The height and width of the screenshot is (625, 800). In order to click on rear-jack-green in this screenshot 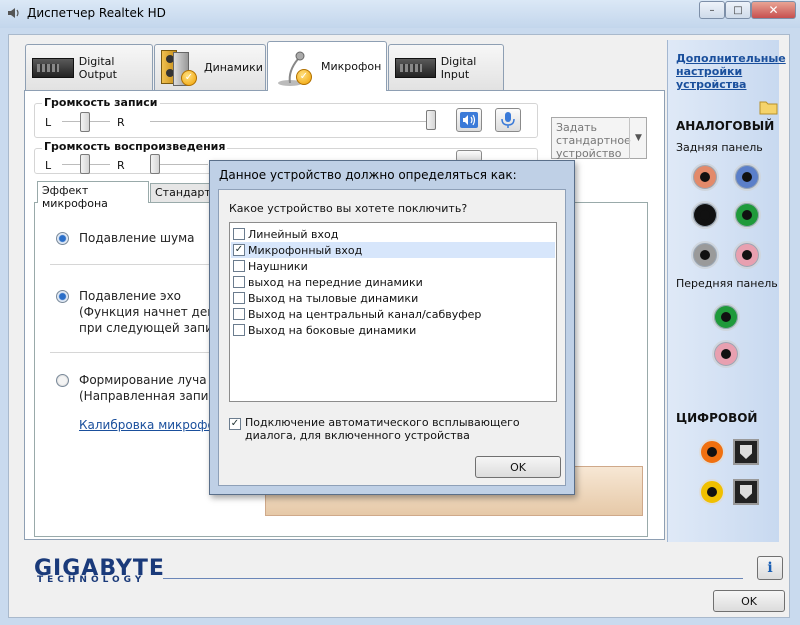, I will do `click(747, 215)`.